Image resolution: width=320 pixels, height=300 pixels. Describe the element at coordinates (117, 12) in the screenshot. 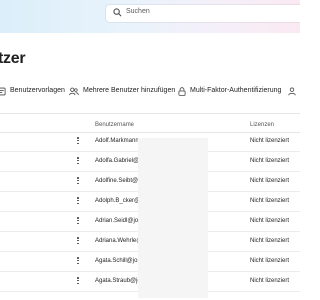

I see `search-icon` at that location.